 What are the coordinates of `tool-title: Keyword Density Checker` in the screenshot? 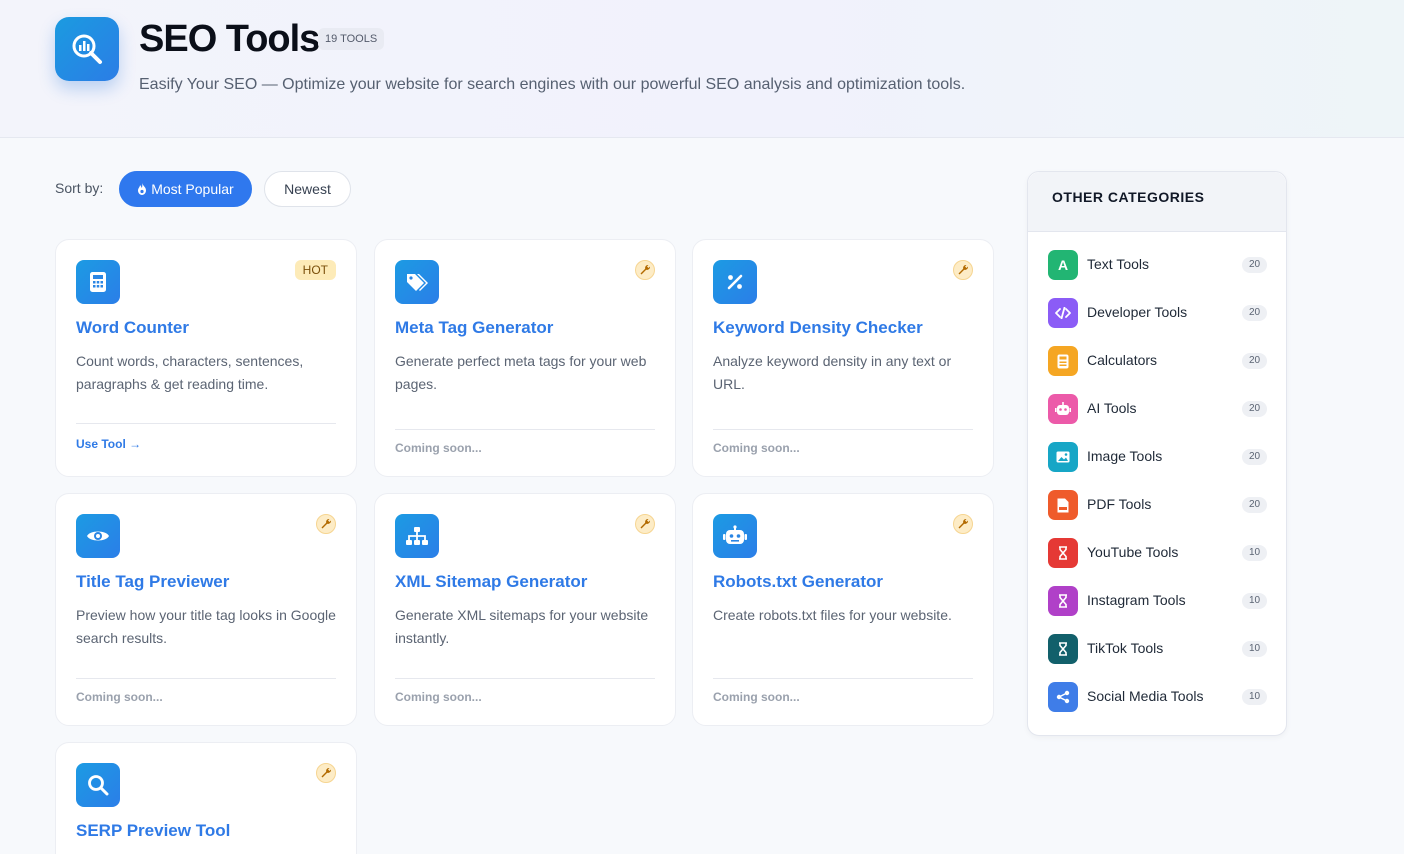 It's located at (818, 328).